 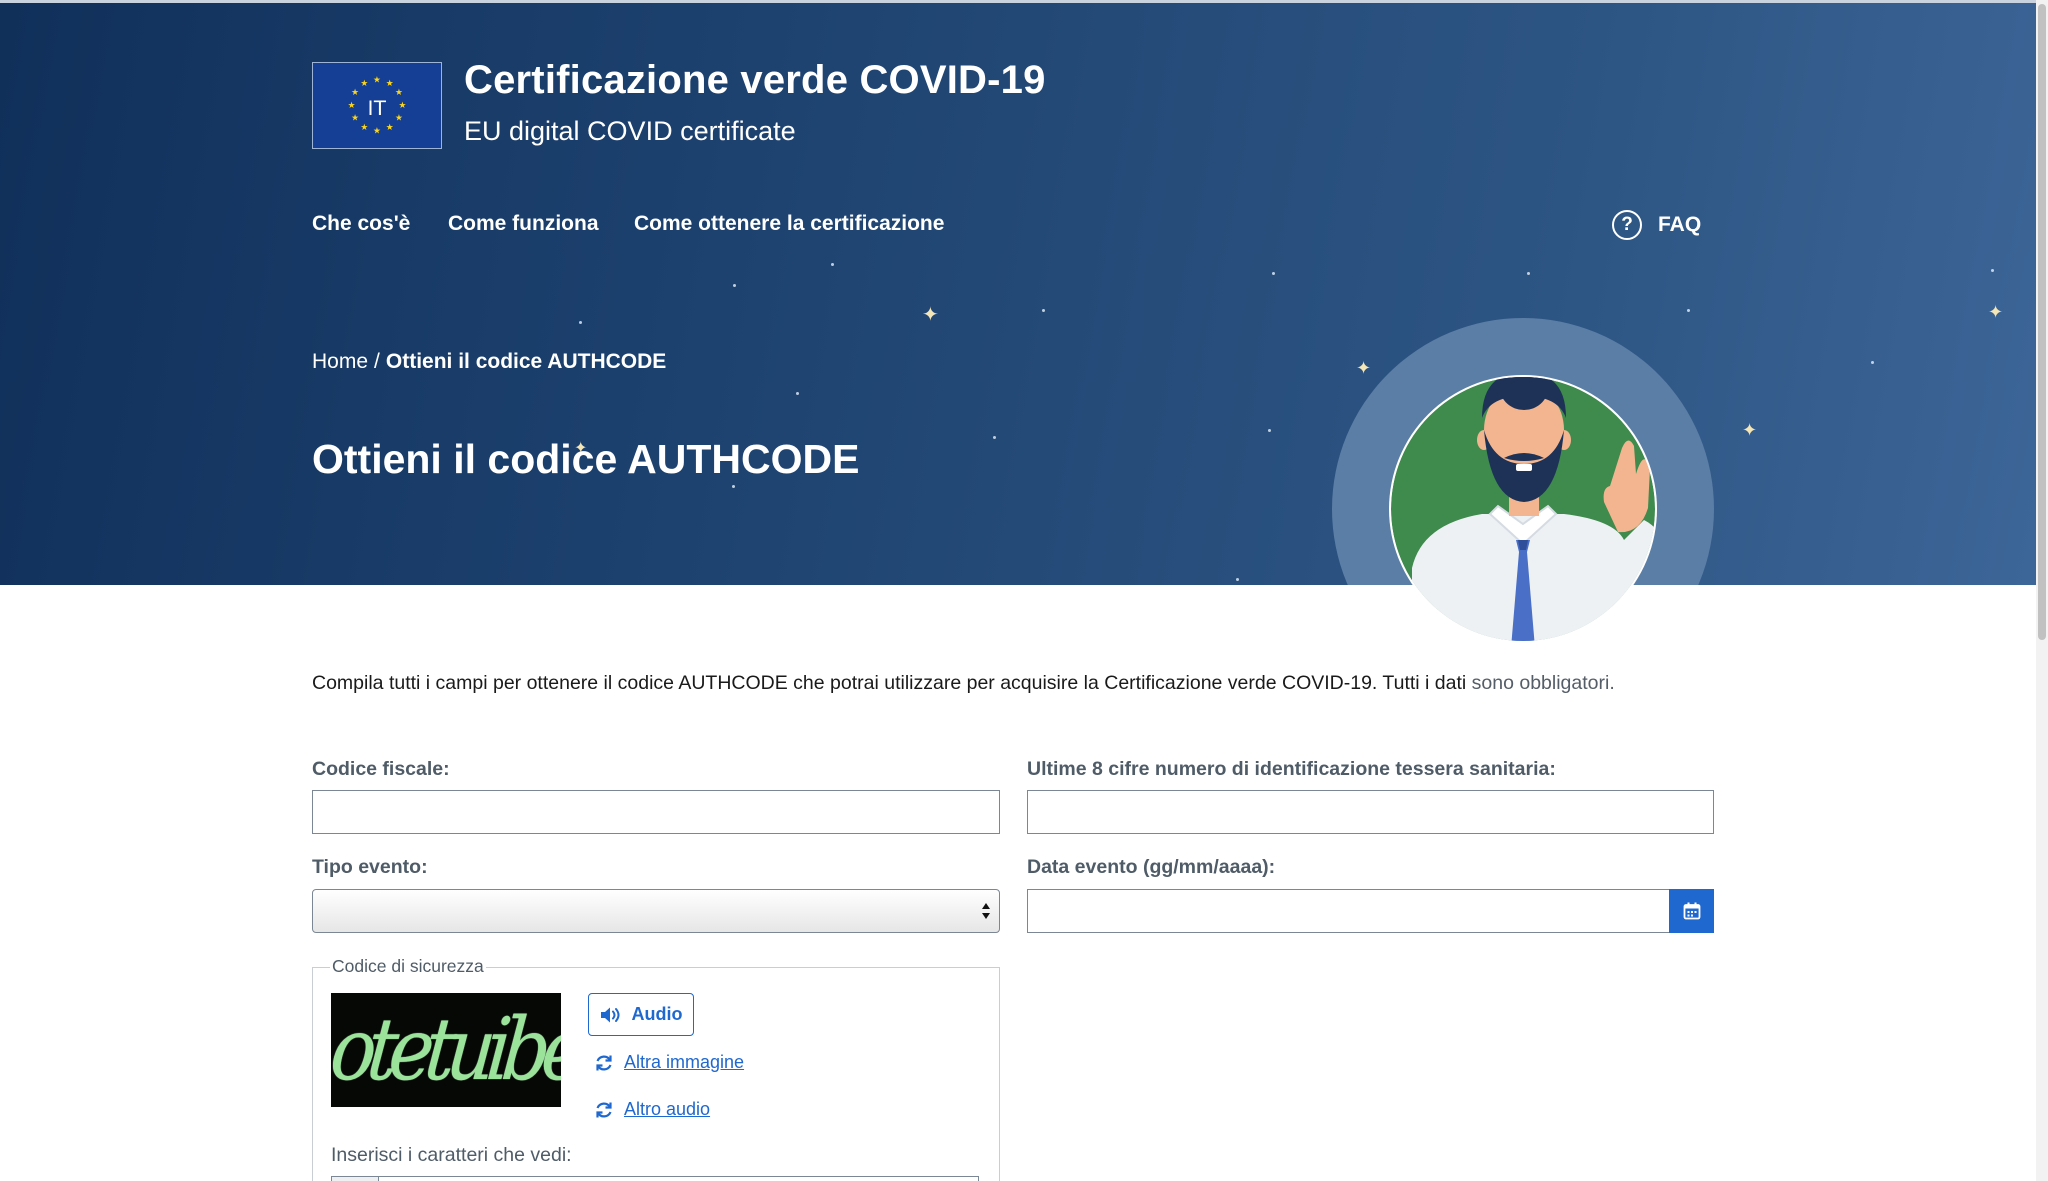 What do you see at coordinates (1348, 911) in the screenshot?
I see `data-evento-input` at bounding box center [1348, 911].